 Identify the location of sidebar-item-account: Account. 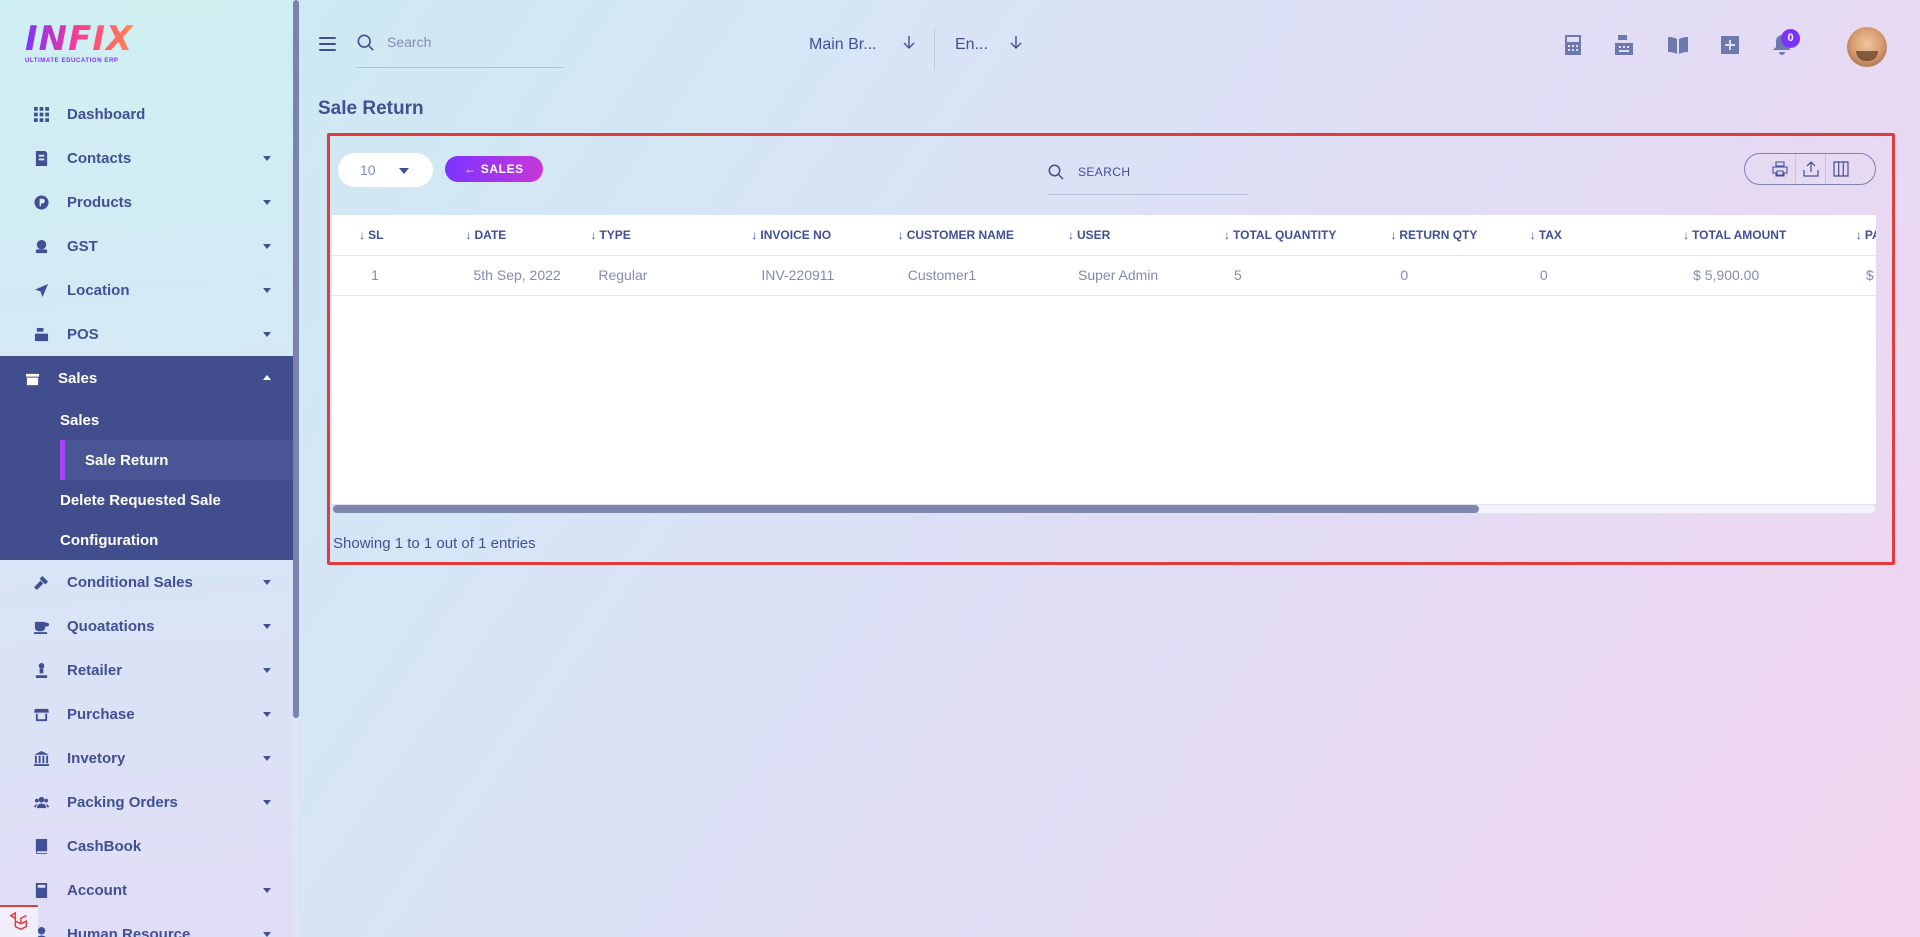
(146, 890).